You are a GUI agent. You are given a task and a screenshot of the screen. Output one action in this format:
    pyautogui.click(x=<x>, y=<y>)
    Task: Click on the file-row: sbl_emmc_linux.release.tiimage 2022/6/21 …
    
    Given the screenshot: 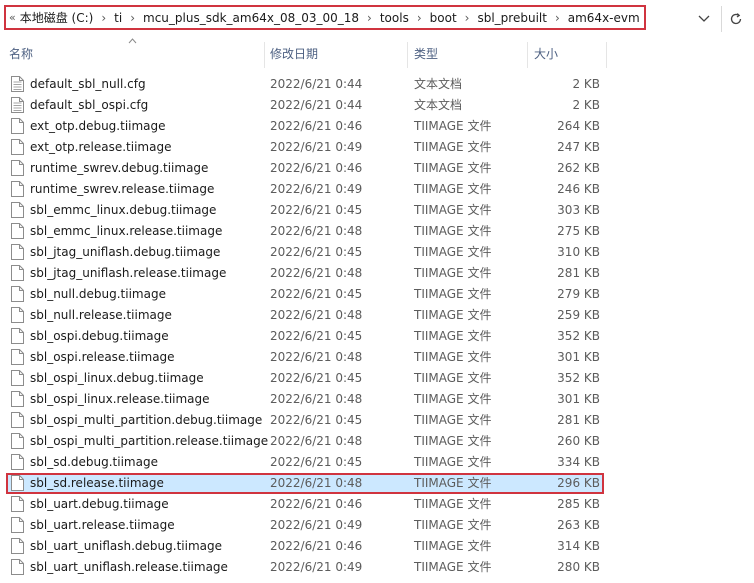 What is the action you would take?
    pyautogui.click(x=377, y=231)
    